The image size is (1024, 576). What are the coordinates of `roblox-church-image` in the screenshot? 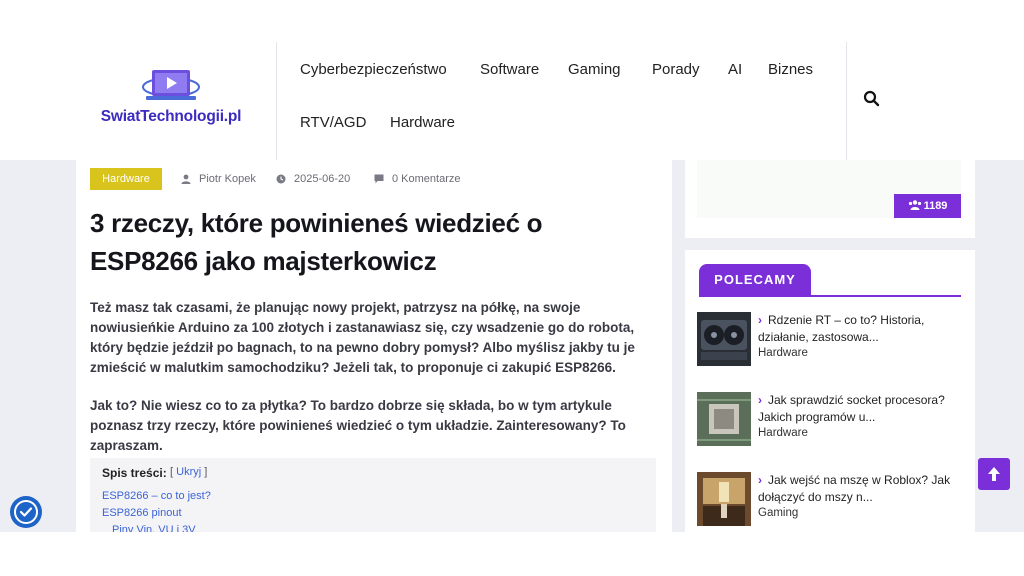 It's located at (724, 499).